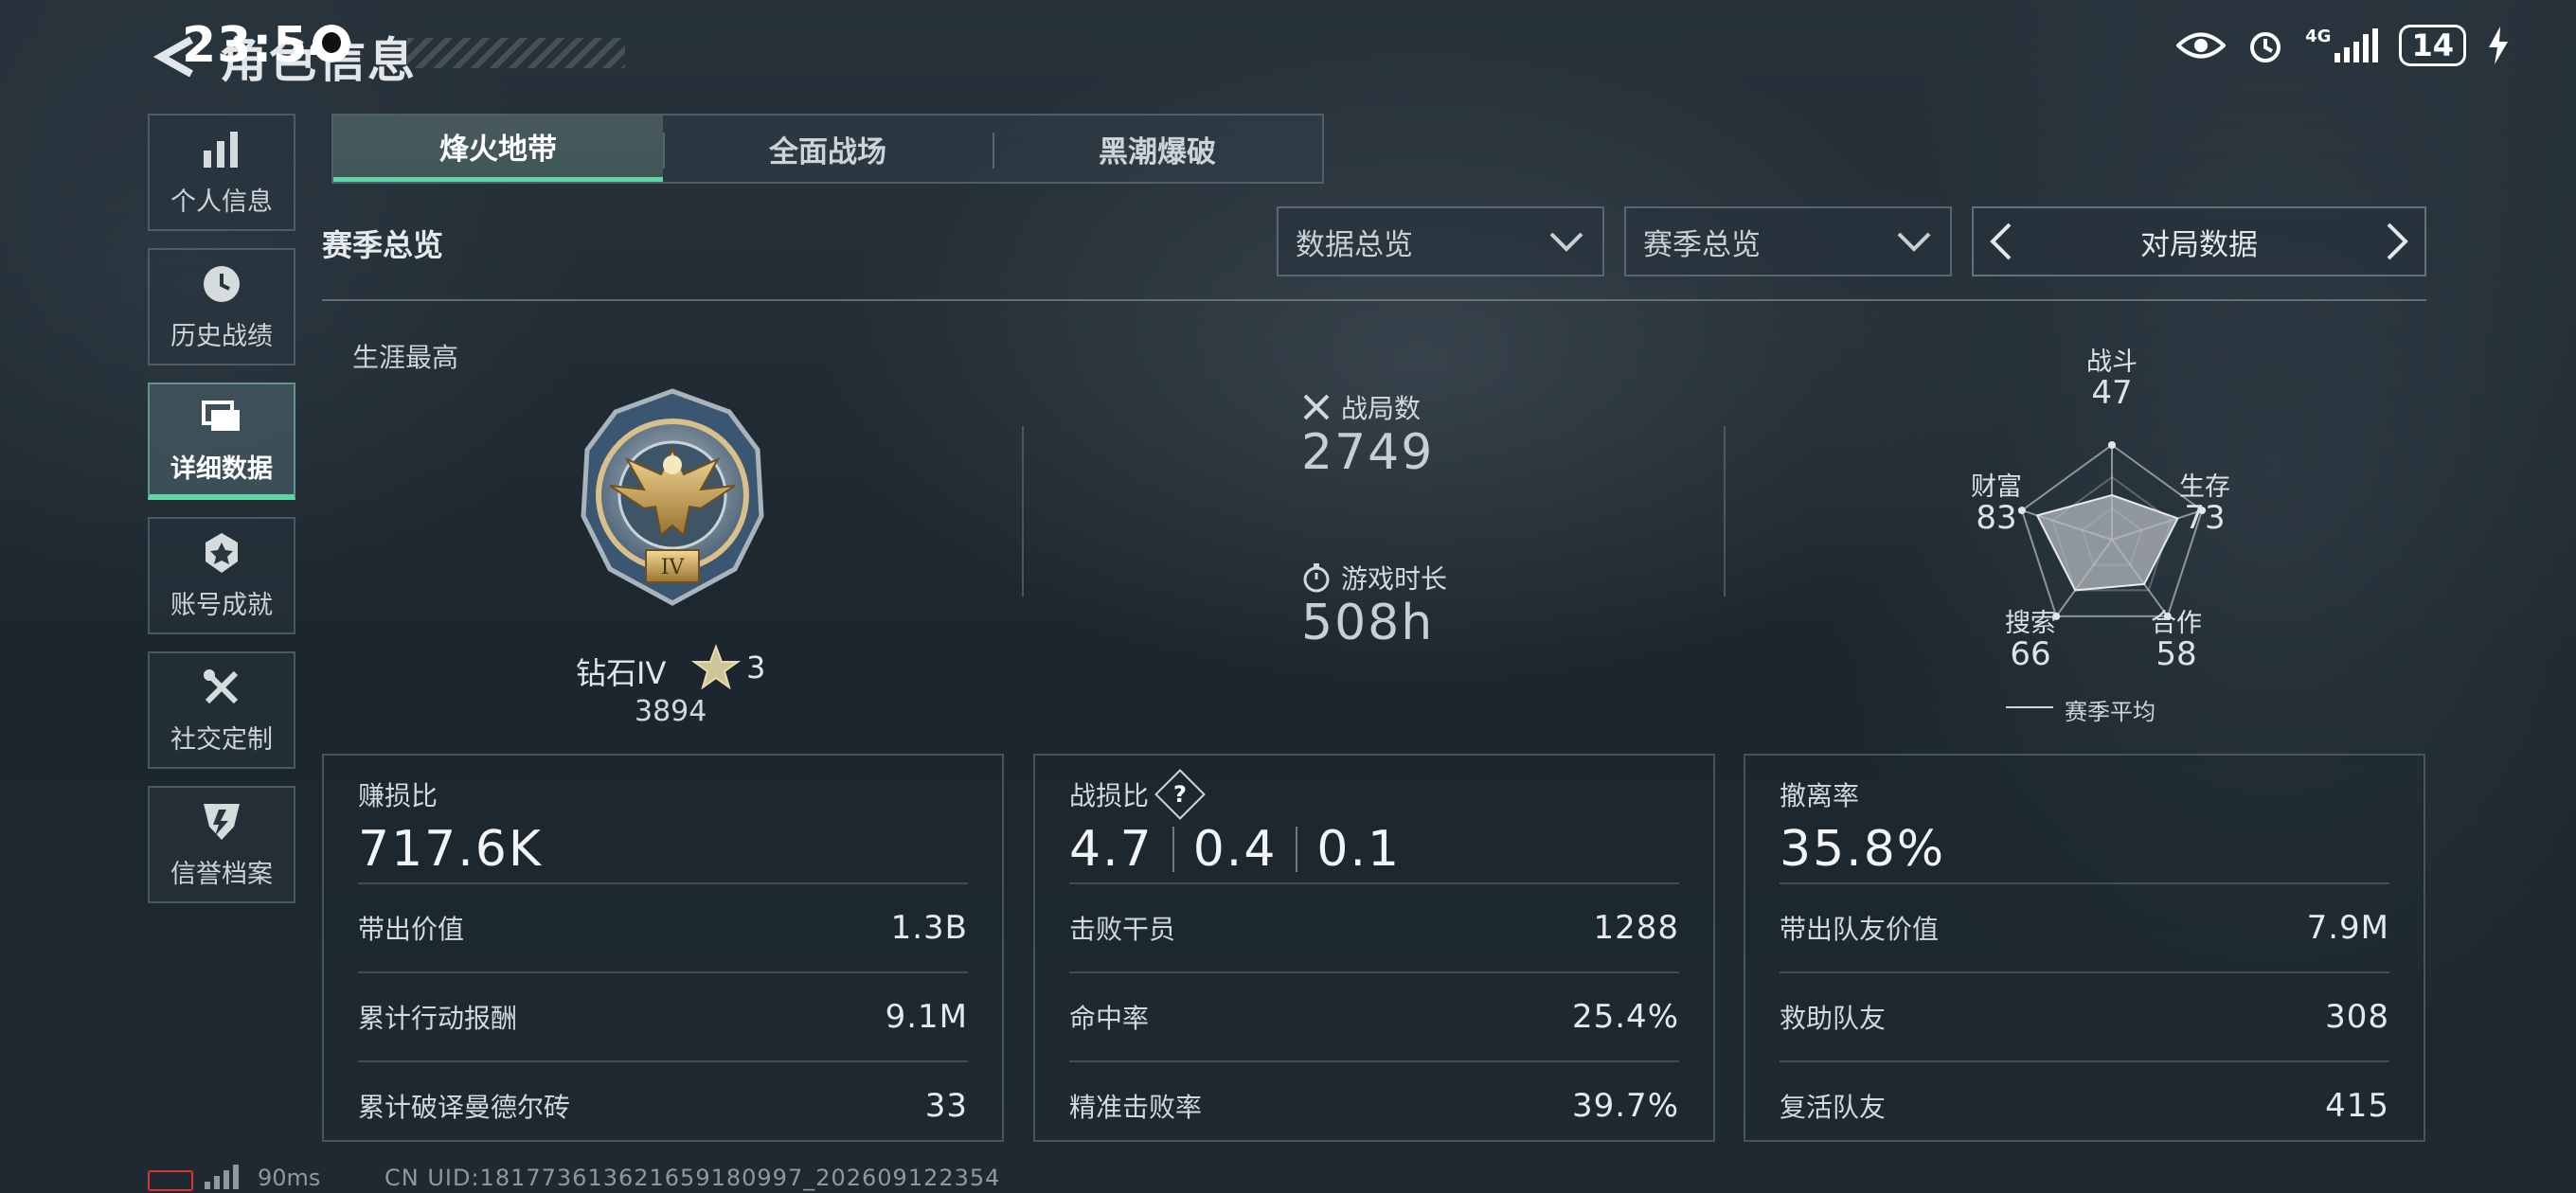 The image size is (2576, 1193). I want to click on sidebar: 个人信息 历史战绩 详细数据 账号成就 社交定制 信誉档案, so click(223, 517).